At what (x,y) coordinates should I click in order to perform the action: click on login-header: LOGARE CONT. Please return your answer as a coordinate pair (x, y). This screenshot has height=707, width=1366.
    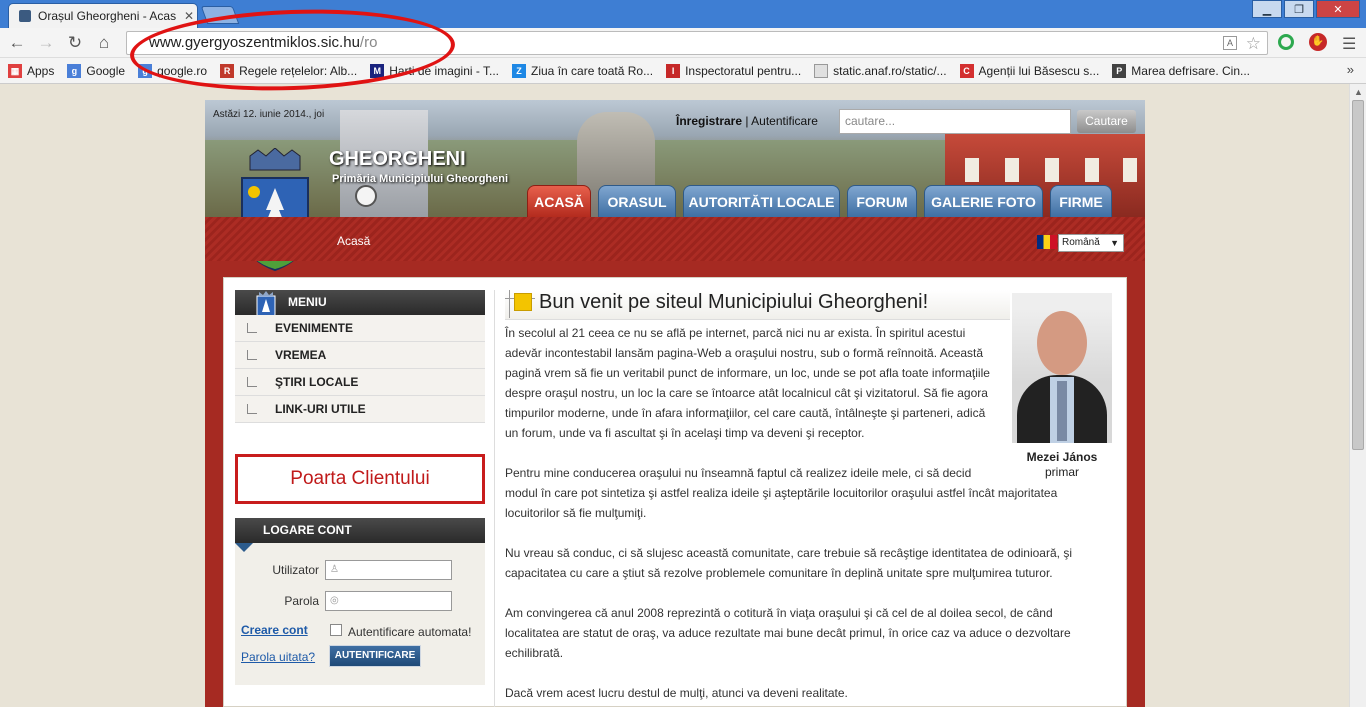
    Looking at the image, I should click on (360, 535).